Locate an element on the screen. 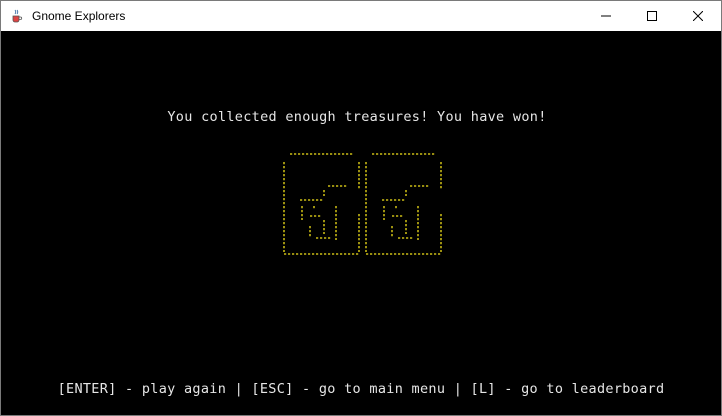 Image resolution: width=722 pixels, height=416 pixels. gg-ascii-logo is located at coordinates (362, 204).